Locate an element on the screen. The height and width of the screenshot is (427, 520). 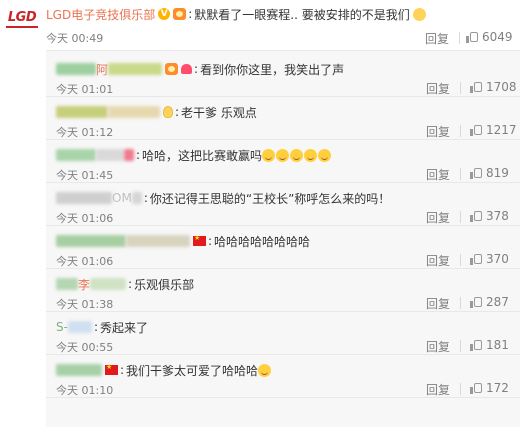
like-count: 378 is located at coordinates (497, 216).